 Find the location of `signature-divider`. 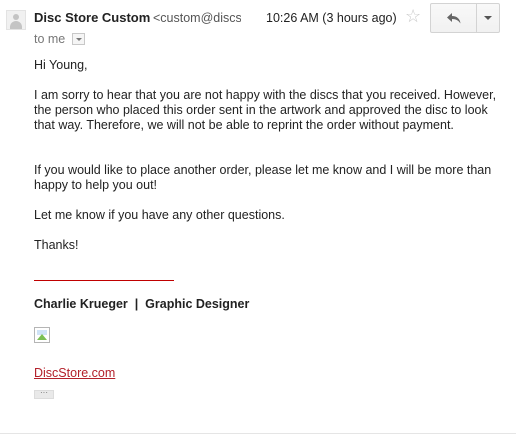

signature-divider is located at coordinates (104, 280).